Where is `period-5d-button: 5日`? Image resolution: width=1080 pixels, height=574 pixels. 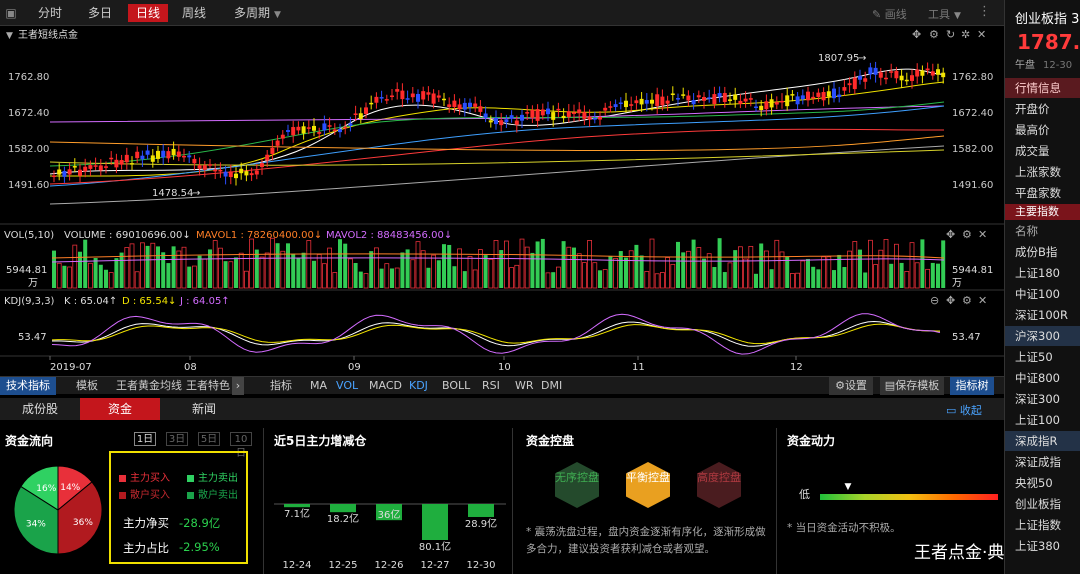
period-5d-button: 5日 is located at coordinates (209, 439).